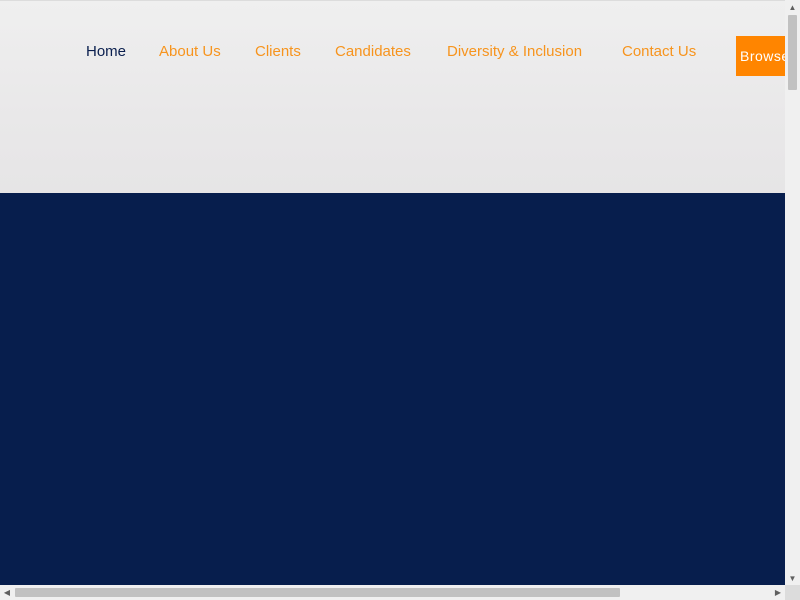 The image size is (800, 600). What do you see at coordinates (7, 592) in the screenshot?
I see `scroll-left-arrow-icon: ◀` at bounding box center [7, 592].